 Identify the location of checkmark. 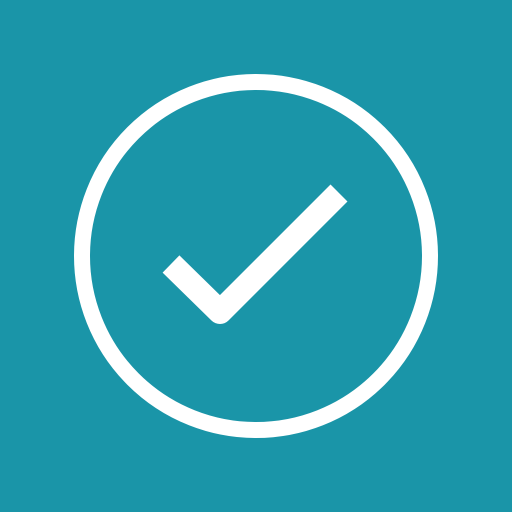
(255, 254).